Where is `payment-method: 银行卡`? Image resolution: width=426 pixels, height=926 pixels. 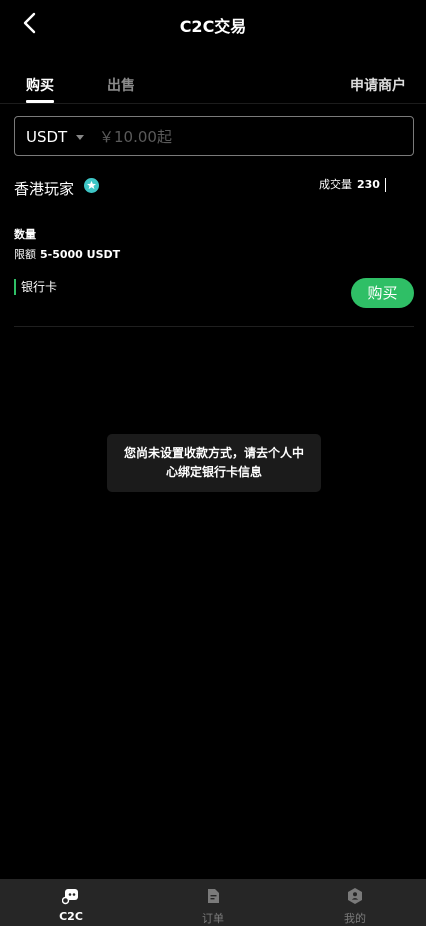
payment-method: 银行卡 is located at coordinates (35, 287).